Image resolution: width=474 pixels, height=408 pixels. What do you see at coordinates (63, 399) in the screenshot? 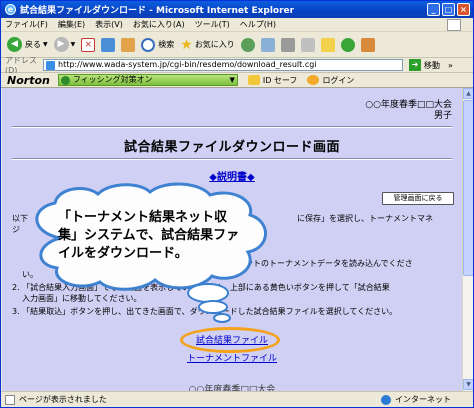
I see `status-text: ページが表示されました` at bounding box center [63, 399].